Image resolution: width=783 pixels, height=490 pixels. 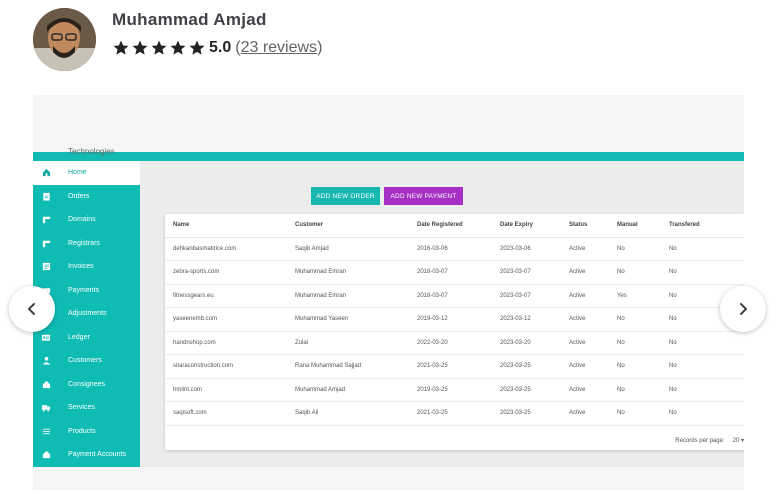 I want to click on table-cell: 2021-03-25, so click(x=450, y=413).